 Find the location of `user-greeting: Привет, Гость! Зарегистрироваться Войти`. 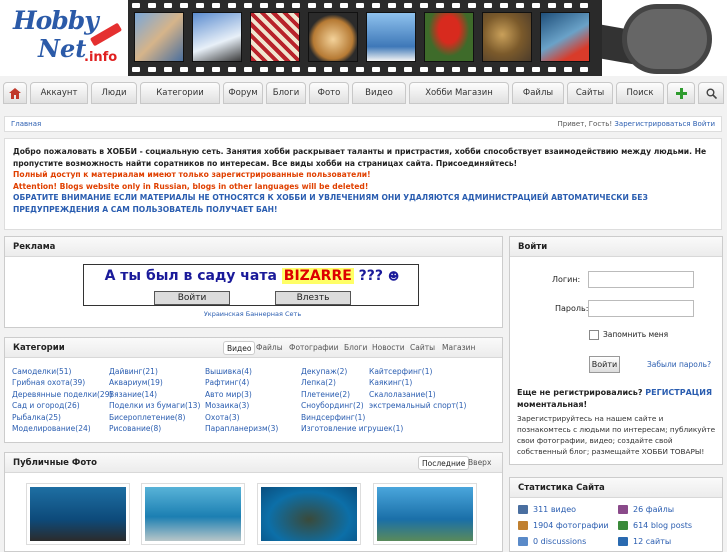

user-greeting: Привет, Гость! Зарегистрироваться Войти is located at coordinates (636, 124).